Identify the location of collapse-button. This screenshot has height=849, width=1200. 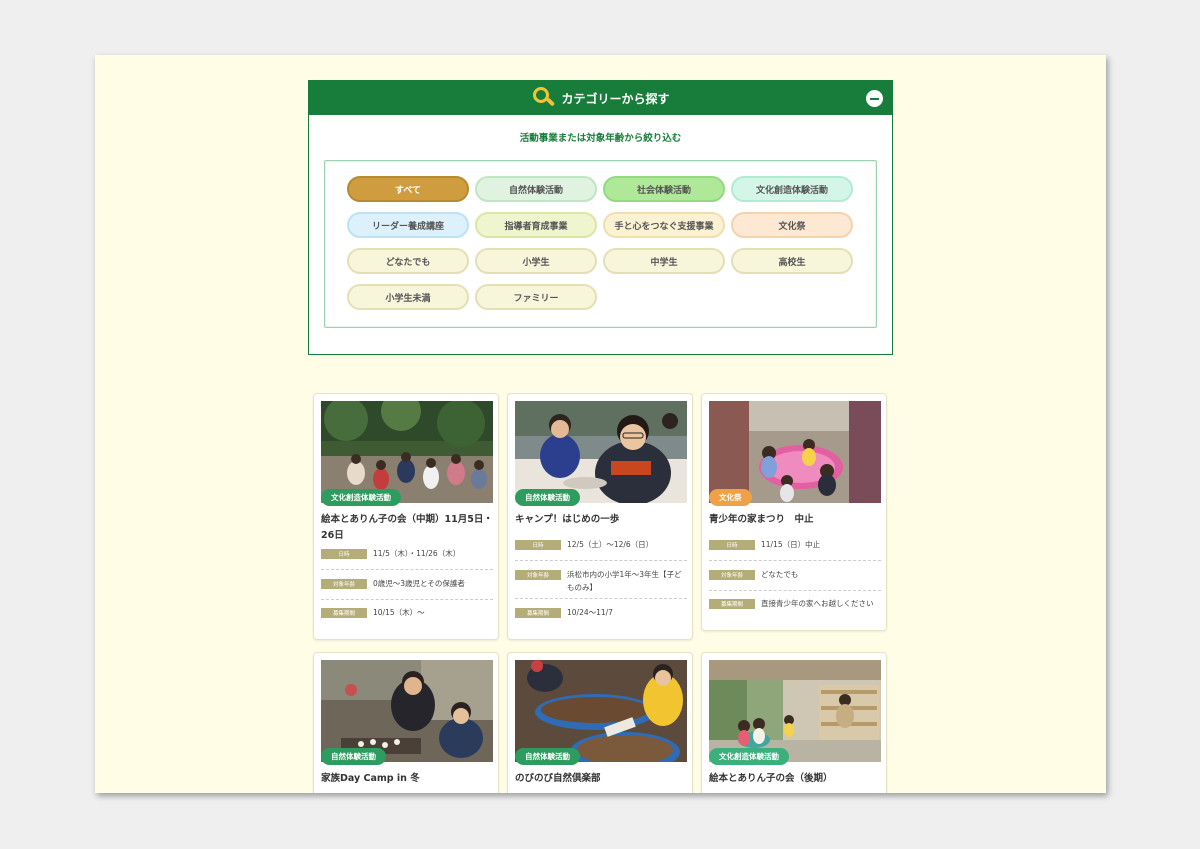
(874, 98).